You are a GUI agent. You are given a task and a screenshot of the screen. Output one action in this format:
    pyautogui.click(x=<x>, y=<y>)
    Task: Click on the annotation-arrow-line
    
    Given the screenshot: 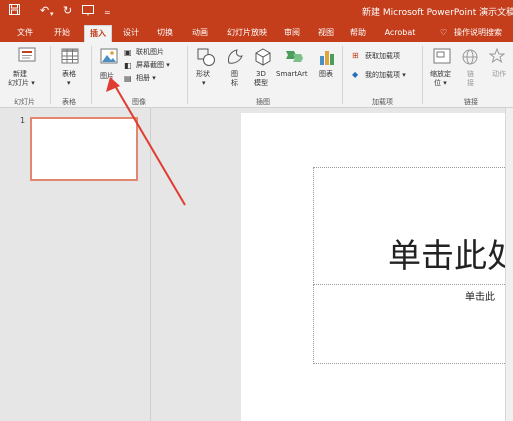 What is the action you would take?
    pyautogui.click(x=149, y=144)
    